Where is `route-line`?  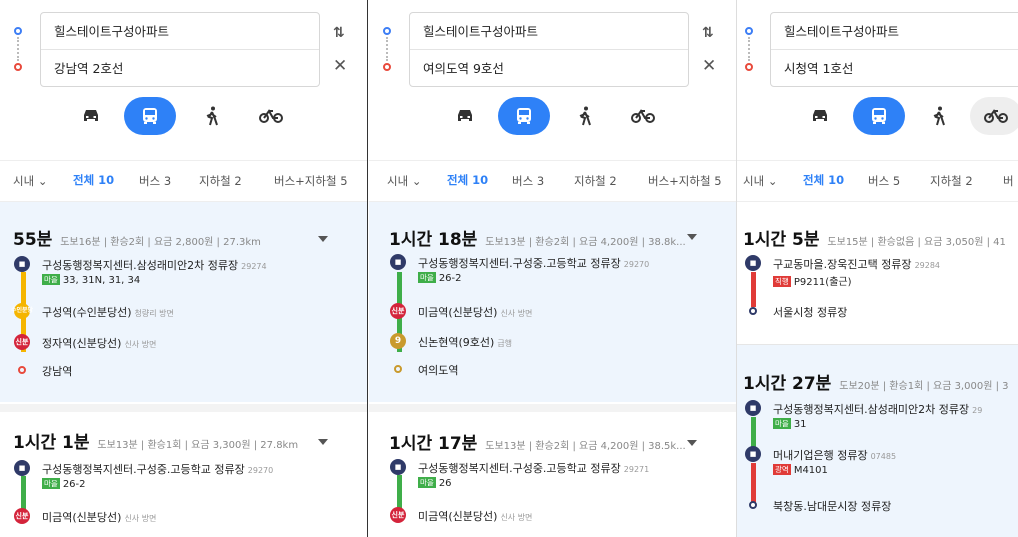 route-line is located at coordinates (753, 289).